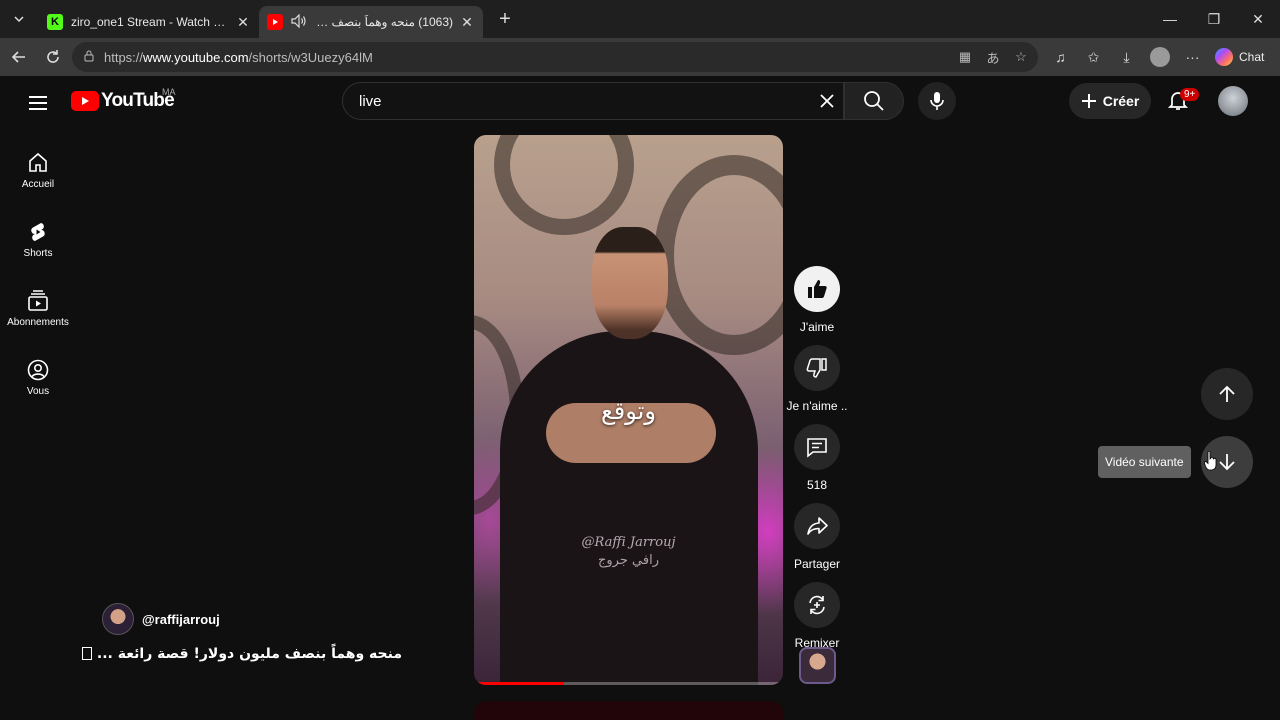 The height and width of the screenshot is (720, 1280). I want to click on downloads-icon: ⤓, so click(1126, 57).